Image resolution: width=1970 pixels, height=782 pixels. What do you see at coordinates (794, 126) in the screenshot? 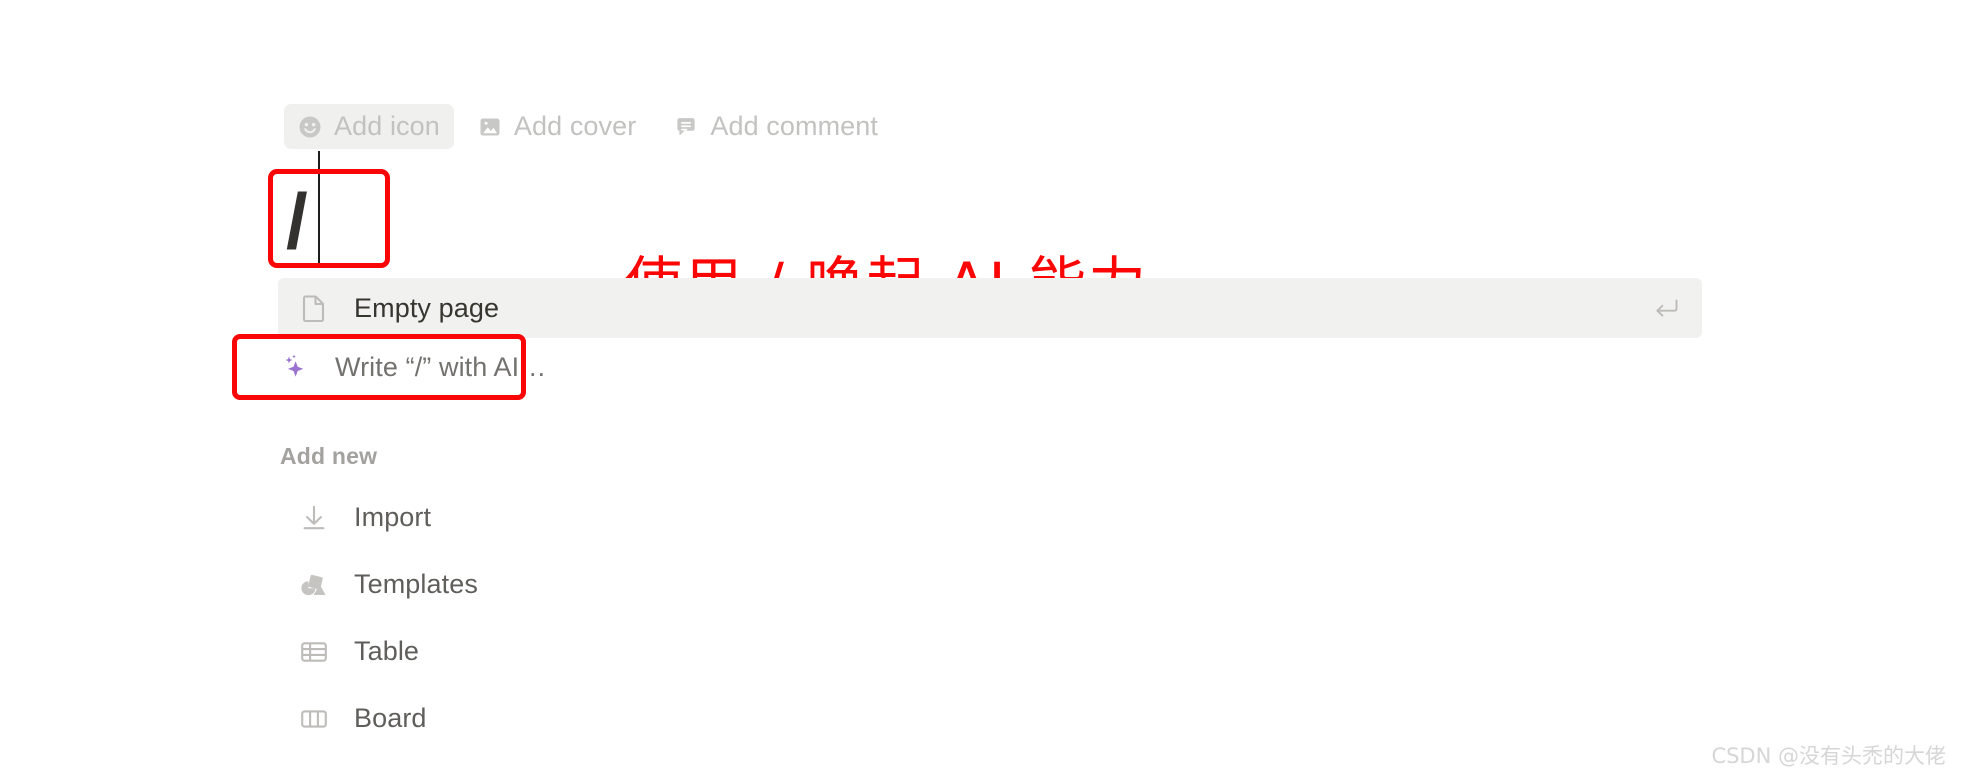
I see `add-comment-label: Add comment` at bounding box center [794, 126].